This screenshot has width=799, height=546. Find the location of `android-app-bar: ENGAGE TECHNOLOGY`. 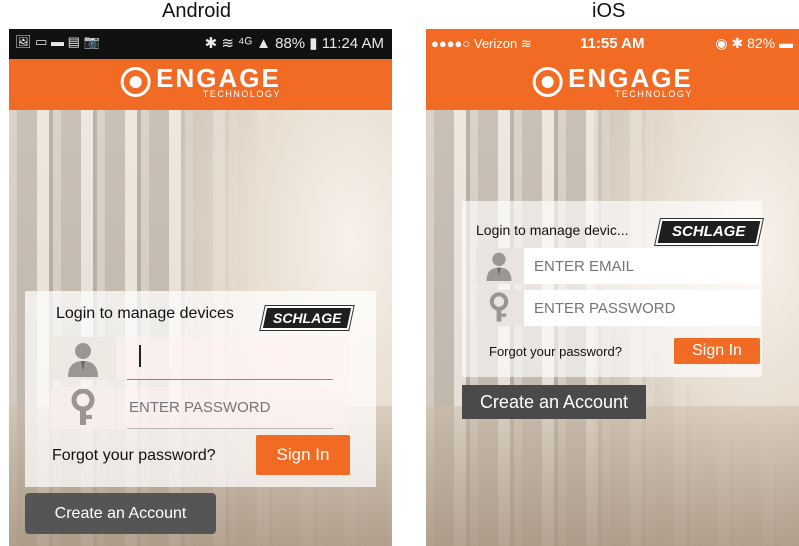

android-app-bar: ENGAGE TECHNOLOGY is located at coordinates (200, 84).